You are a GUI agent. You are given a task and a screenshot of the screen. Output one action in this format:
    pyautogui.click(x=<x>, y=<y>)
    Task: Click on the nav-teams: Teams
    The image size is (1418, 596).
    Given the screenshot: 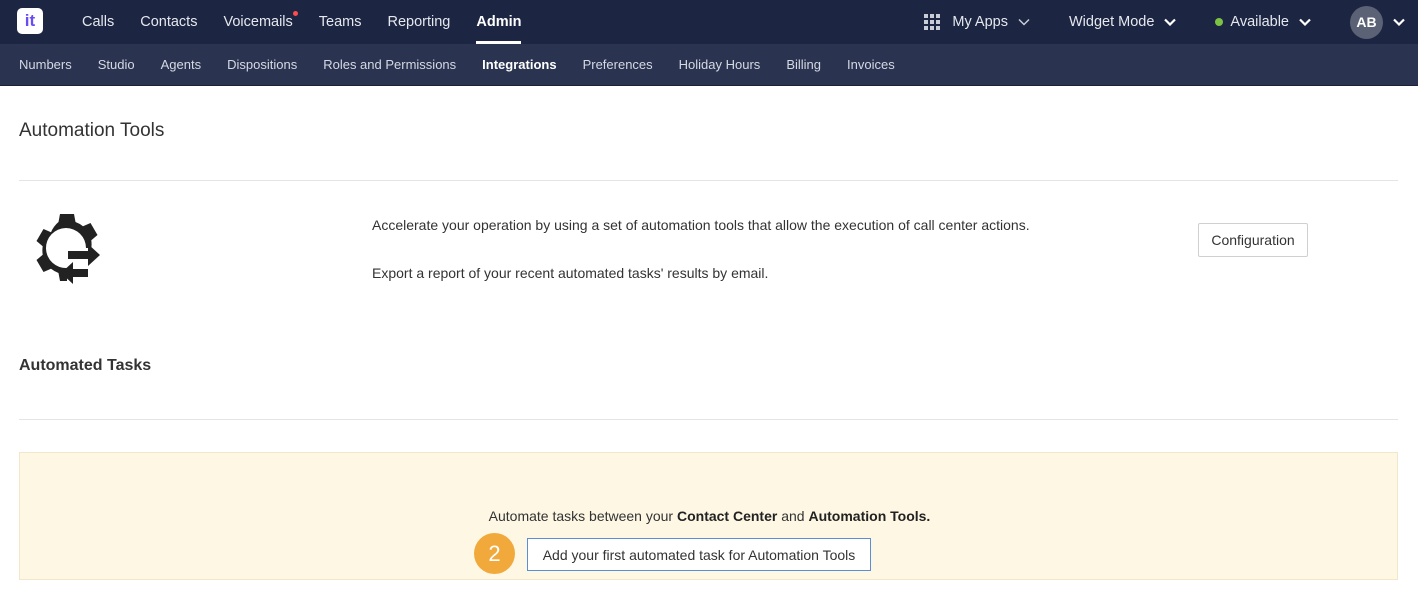 What is the action you would take?
    pyautogui.click(x=340, y=22)
    